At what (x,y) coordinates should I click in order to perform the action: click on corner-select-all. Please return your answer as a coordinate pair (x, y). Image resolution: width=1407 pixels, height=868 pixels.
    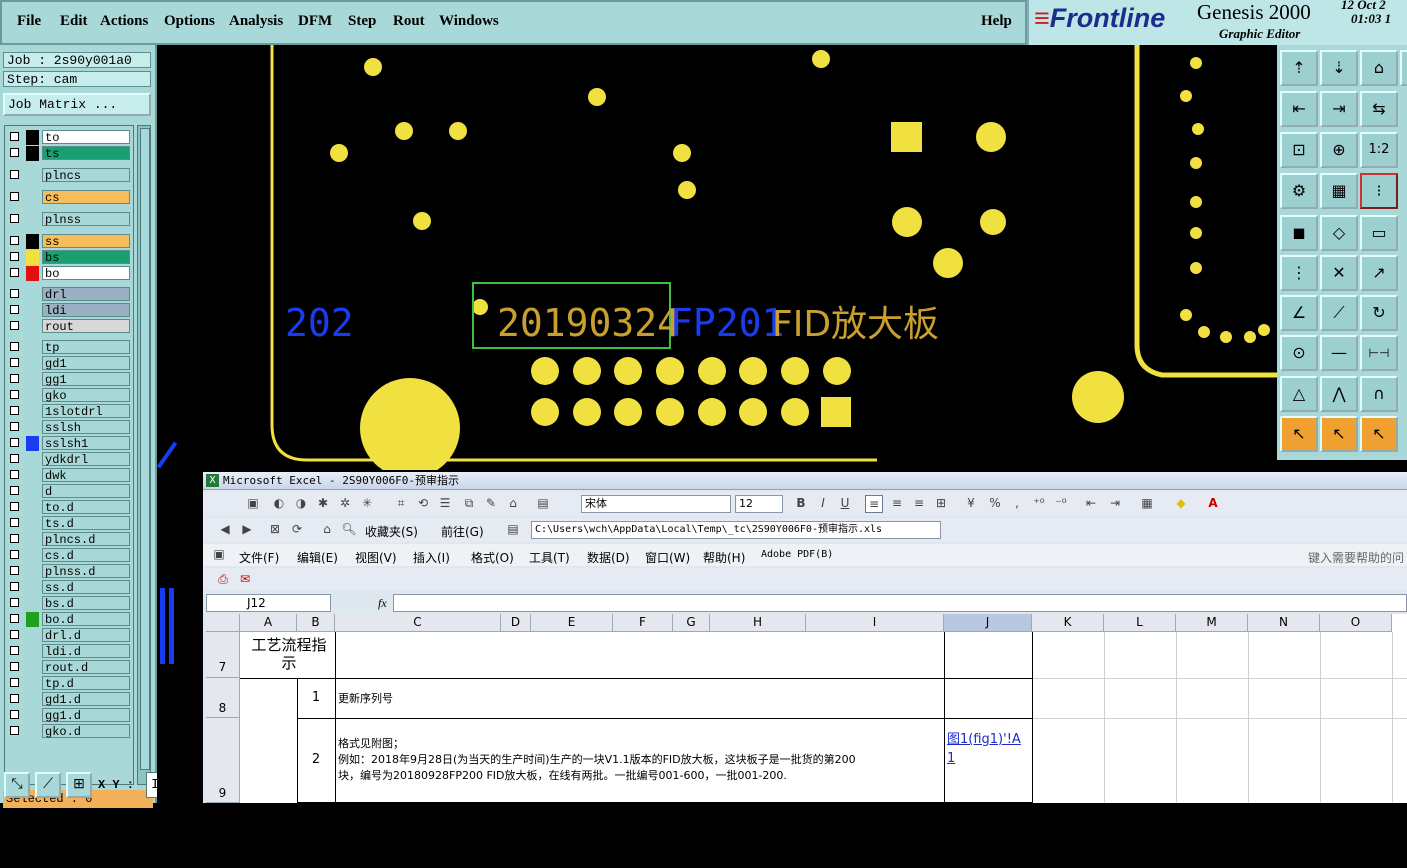
    Looking at the image, I should click on (223, 623).